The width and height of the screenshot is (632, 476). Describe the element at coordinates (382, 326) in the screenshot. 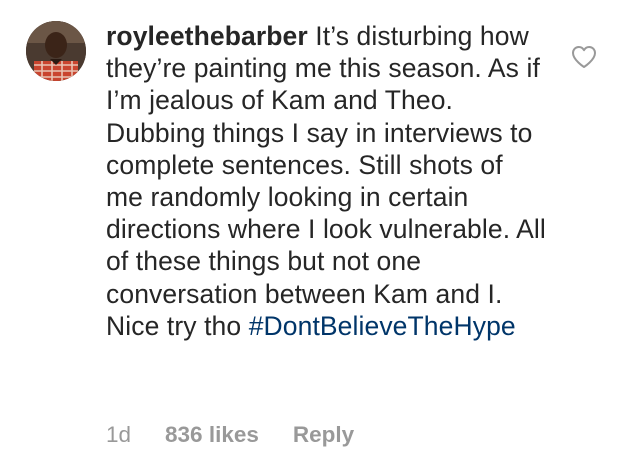

I see `comment-hashtag: #DontBelieveTheHype` at that location.